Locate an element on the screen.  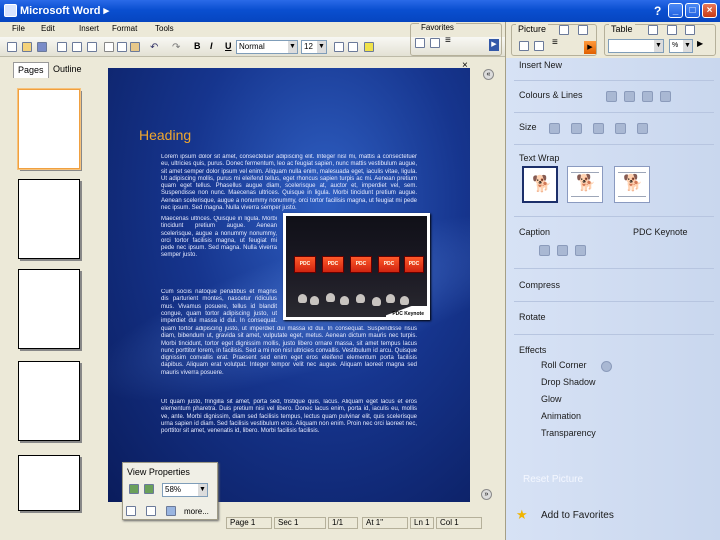
line-style-4-button is located at coordinates (665, 96).